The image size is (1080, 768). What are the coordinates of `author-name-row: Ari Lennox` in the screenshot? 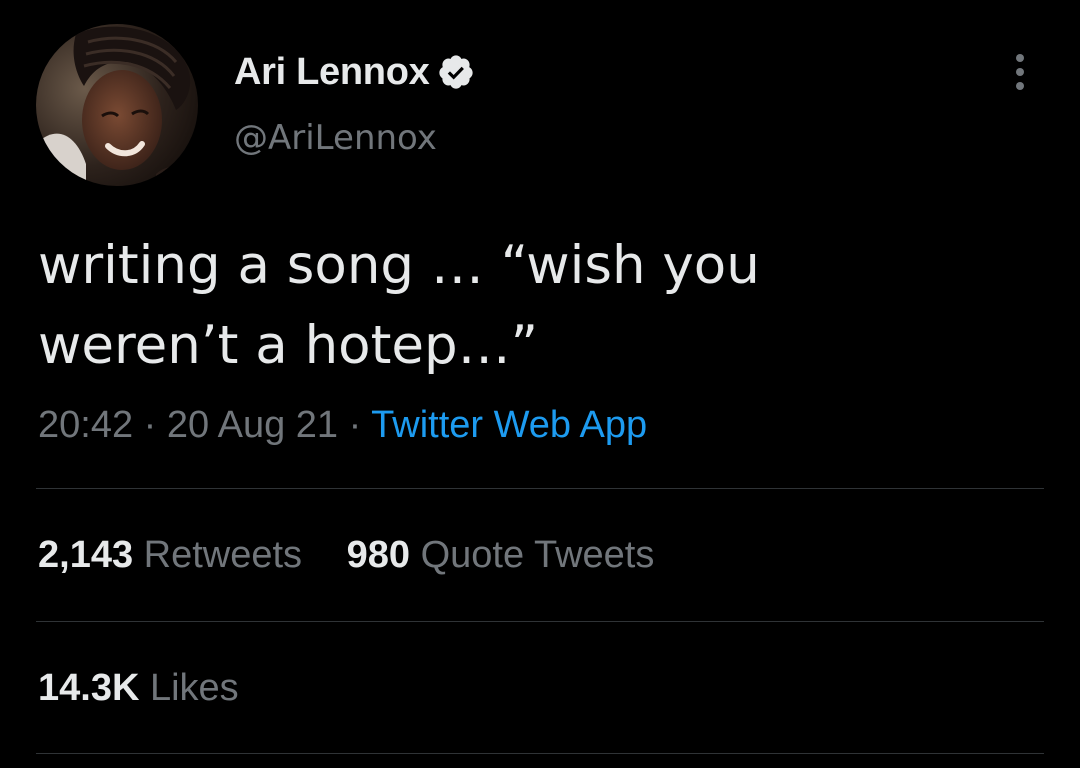 It's located at (354, 72).